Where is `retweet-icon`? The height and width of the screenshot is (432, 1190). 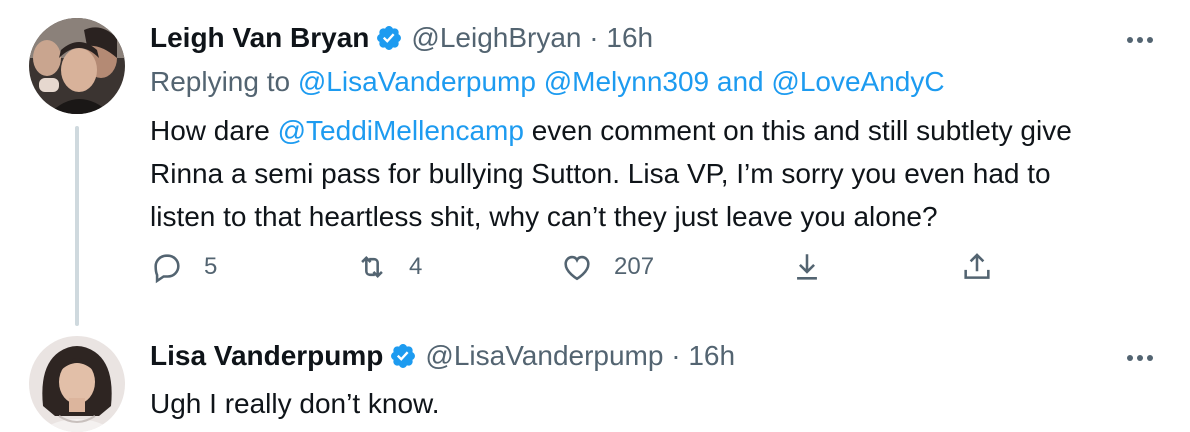 retweet-icon is located at coordinates (372, 267).